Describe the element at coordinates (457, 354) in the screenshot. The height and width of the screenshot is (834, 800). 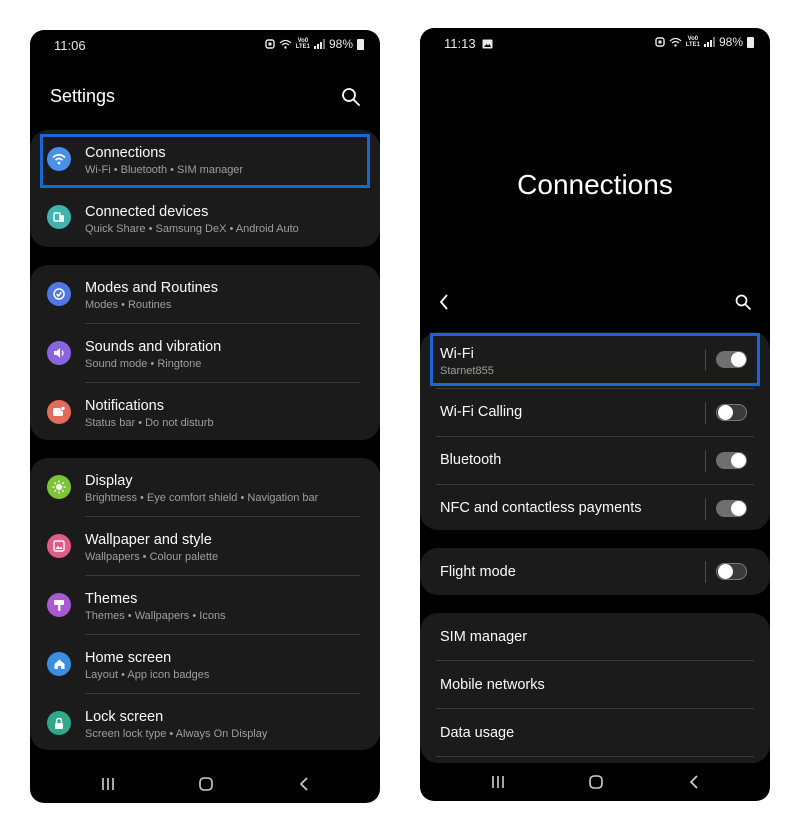
I see `item-title: Wi-Fi` at that location.